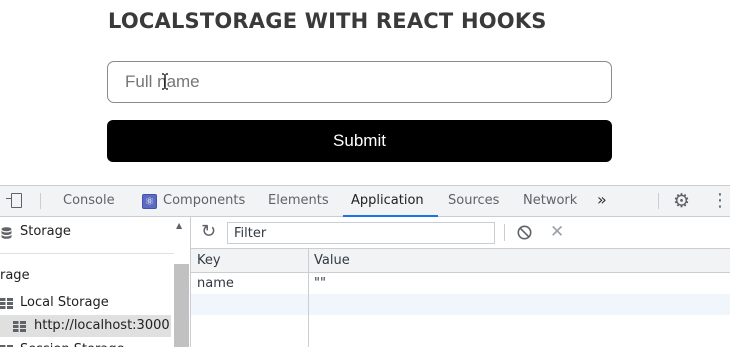 Image resolution: width=730 pixels, height=347 pixels. What do you see at coordinates (15, 275) in the screenshot?
I see `sidebar-section-label: rage` at bounding box center [15, 275].